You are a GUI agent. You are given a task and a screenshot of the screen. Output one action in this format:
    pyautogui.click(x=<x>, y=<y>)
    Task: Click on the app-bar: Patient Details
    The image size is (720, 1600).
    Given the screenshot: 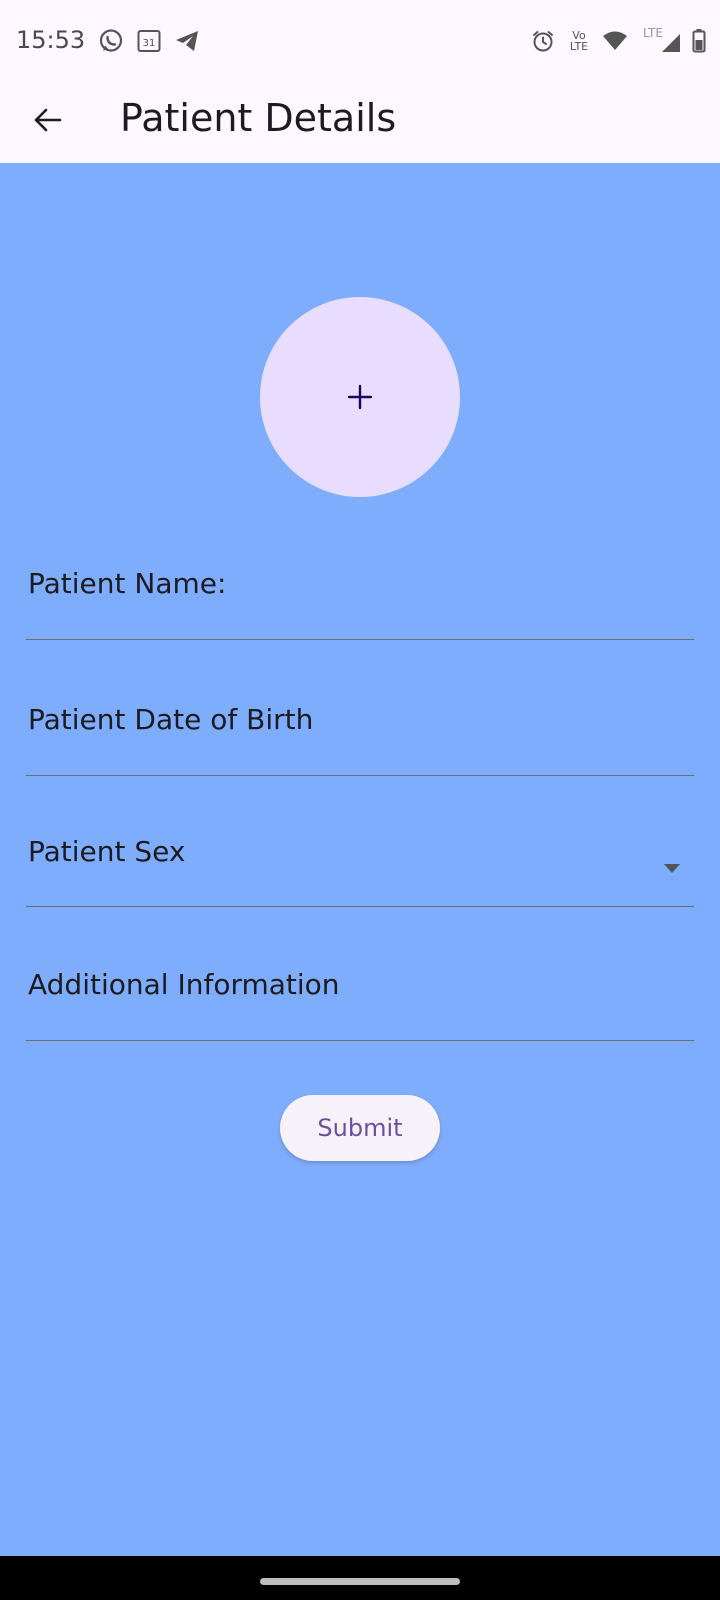 What is the action you would take?
    pyautogui.click(x=360, y=123)
    